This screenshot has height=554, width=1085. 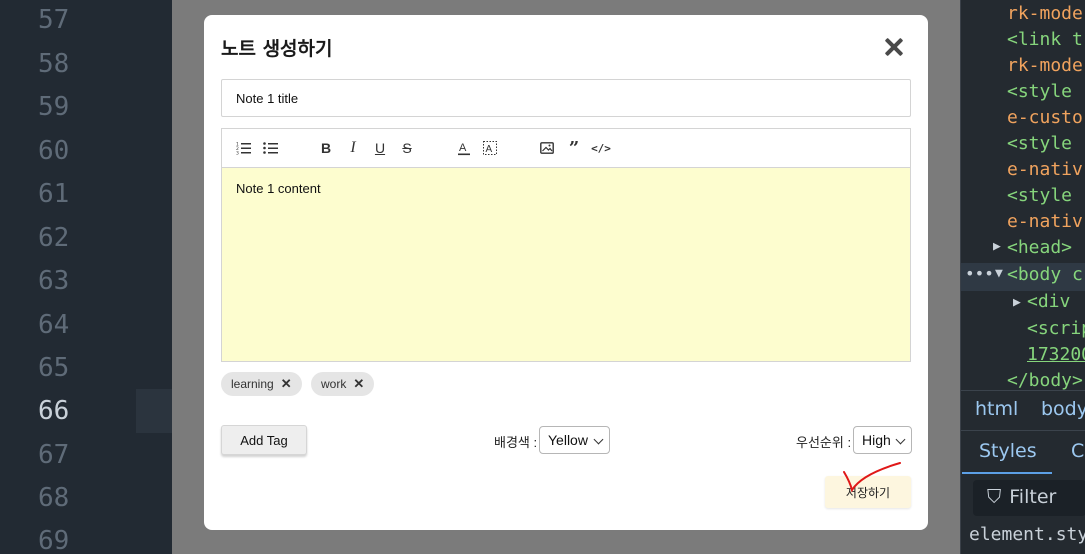 I want to click on tab-styles-indicator, so click(x=1007, y=473).